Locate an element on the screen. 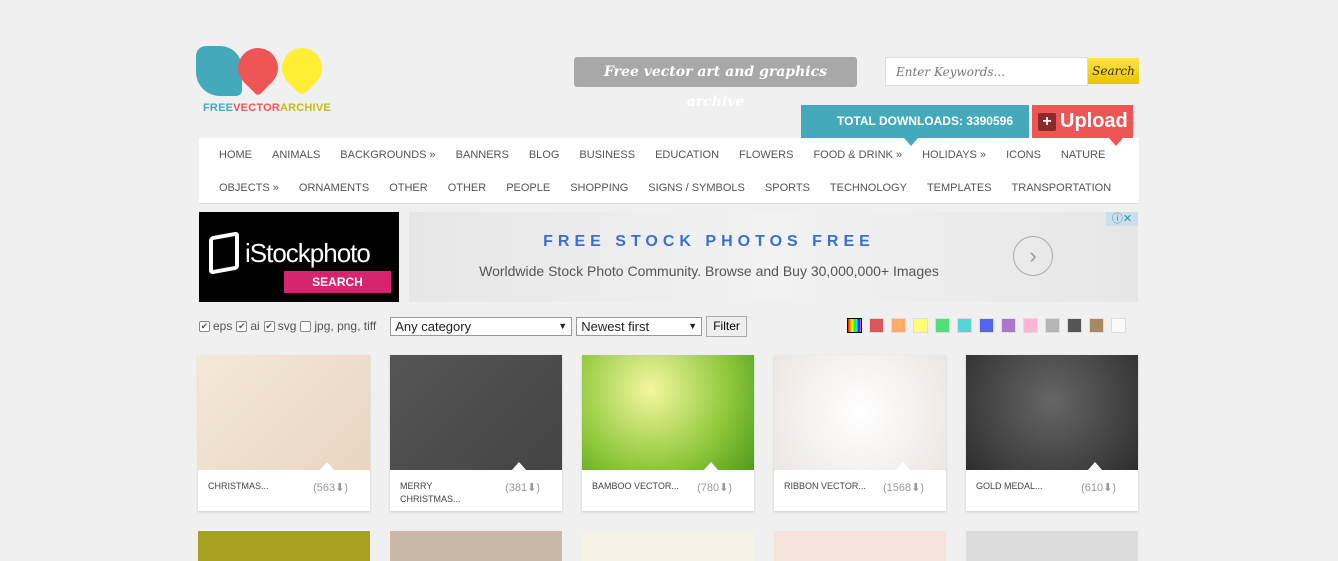 This screenshot has width=1338, height=561. format-label: svg is located at coordinates (287, 326).